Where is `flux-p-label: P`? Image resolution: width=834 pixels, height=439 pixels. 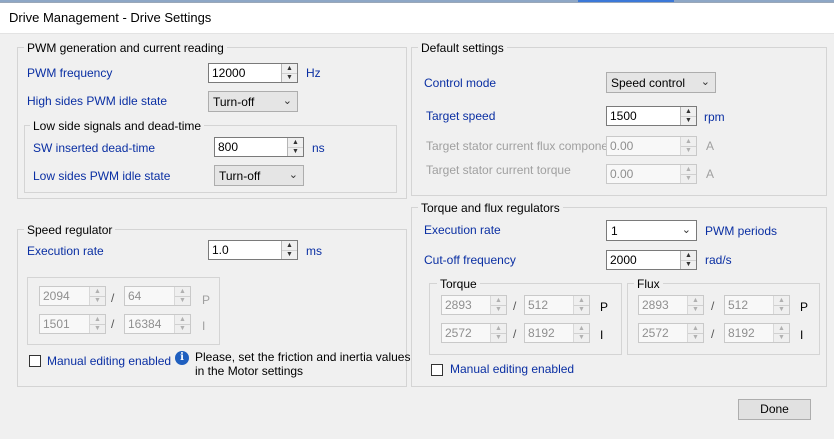
flux-p-label: P is located at coordinates (804, 307).